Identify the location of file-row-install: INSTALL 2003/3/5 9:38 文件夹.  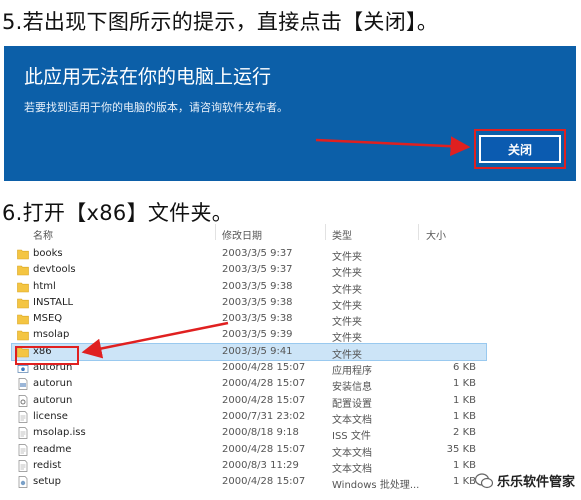
(249, 303).